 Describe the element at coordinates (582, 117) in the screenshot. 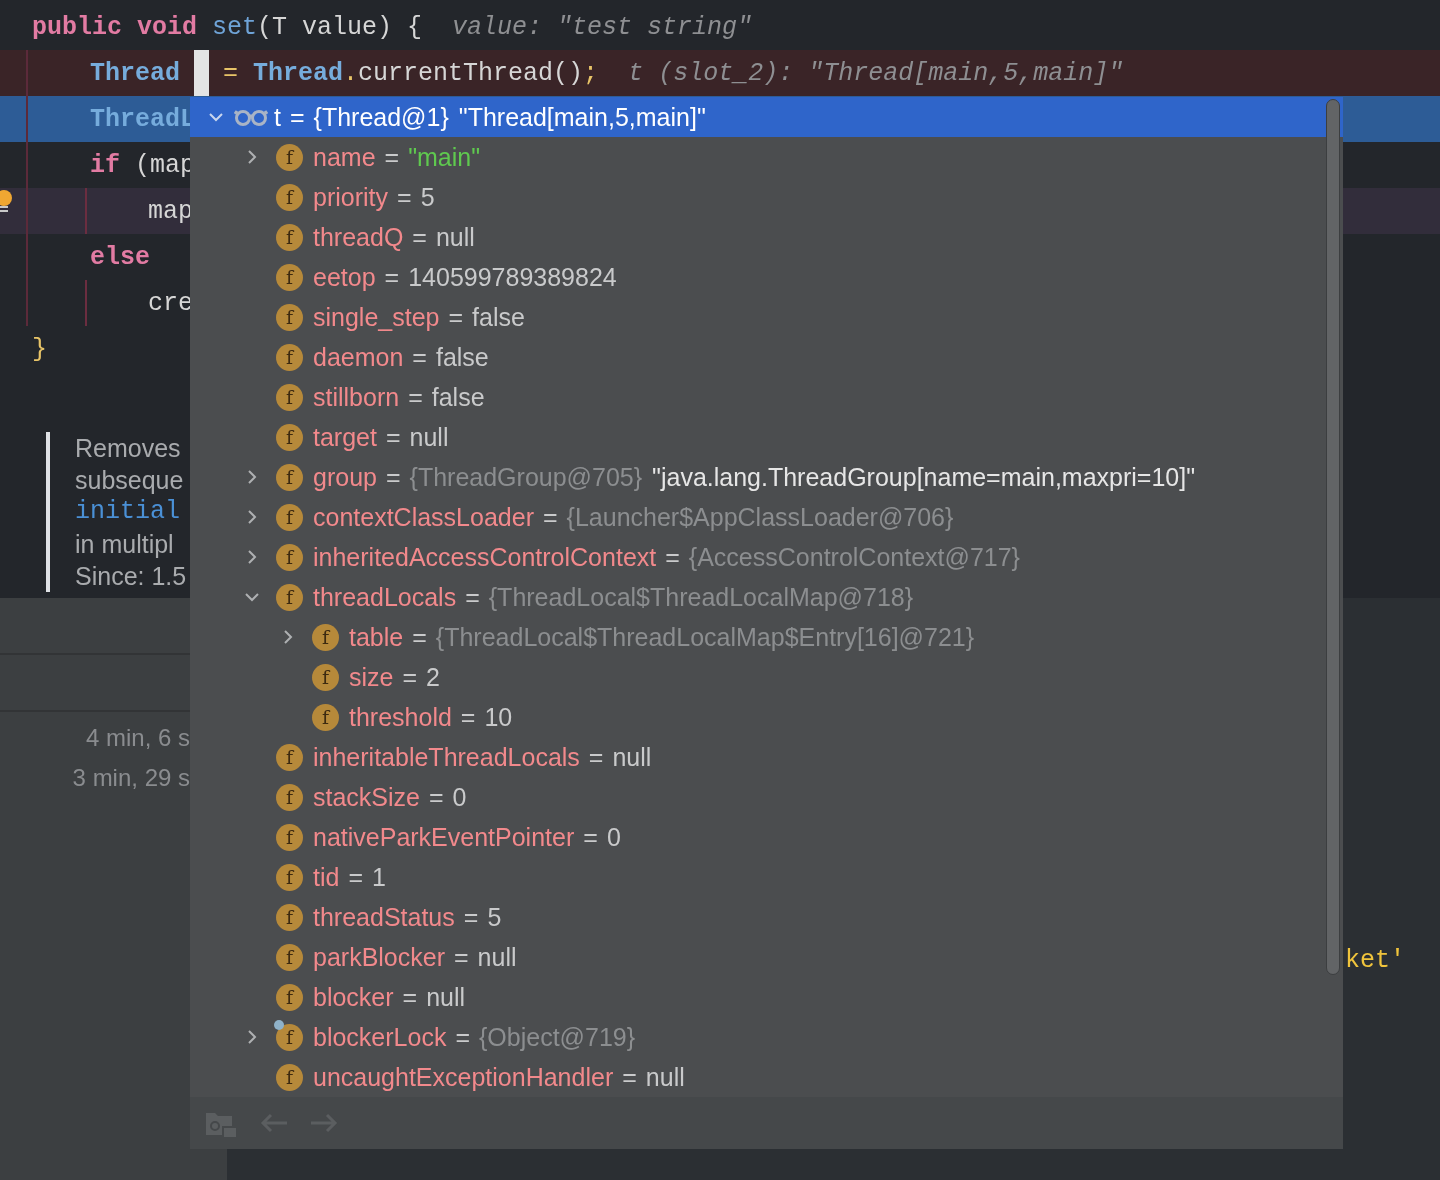

I see `variable-value: "Thread[main,5,main]"` at that location.